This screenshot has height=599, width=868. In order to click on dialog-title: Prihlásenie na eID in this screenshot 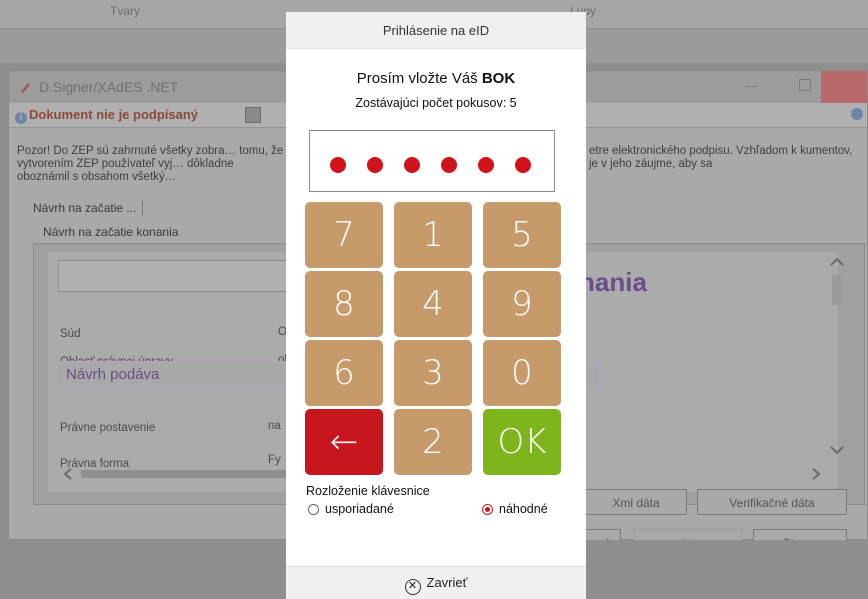, I will do `click(436, 30)`.